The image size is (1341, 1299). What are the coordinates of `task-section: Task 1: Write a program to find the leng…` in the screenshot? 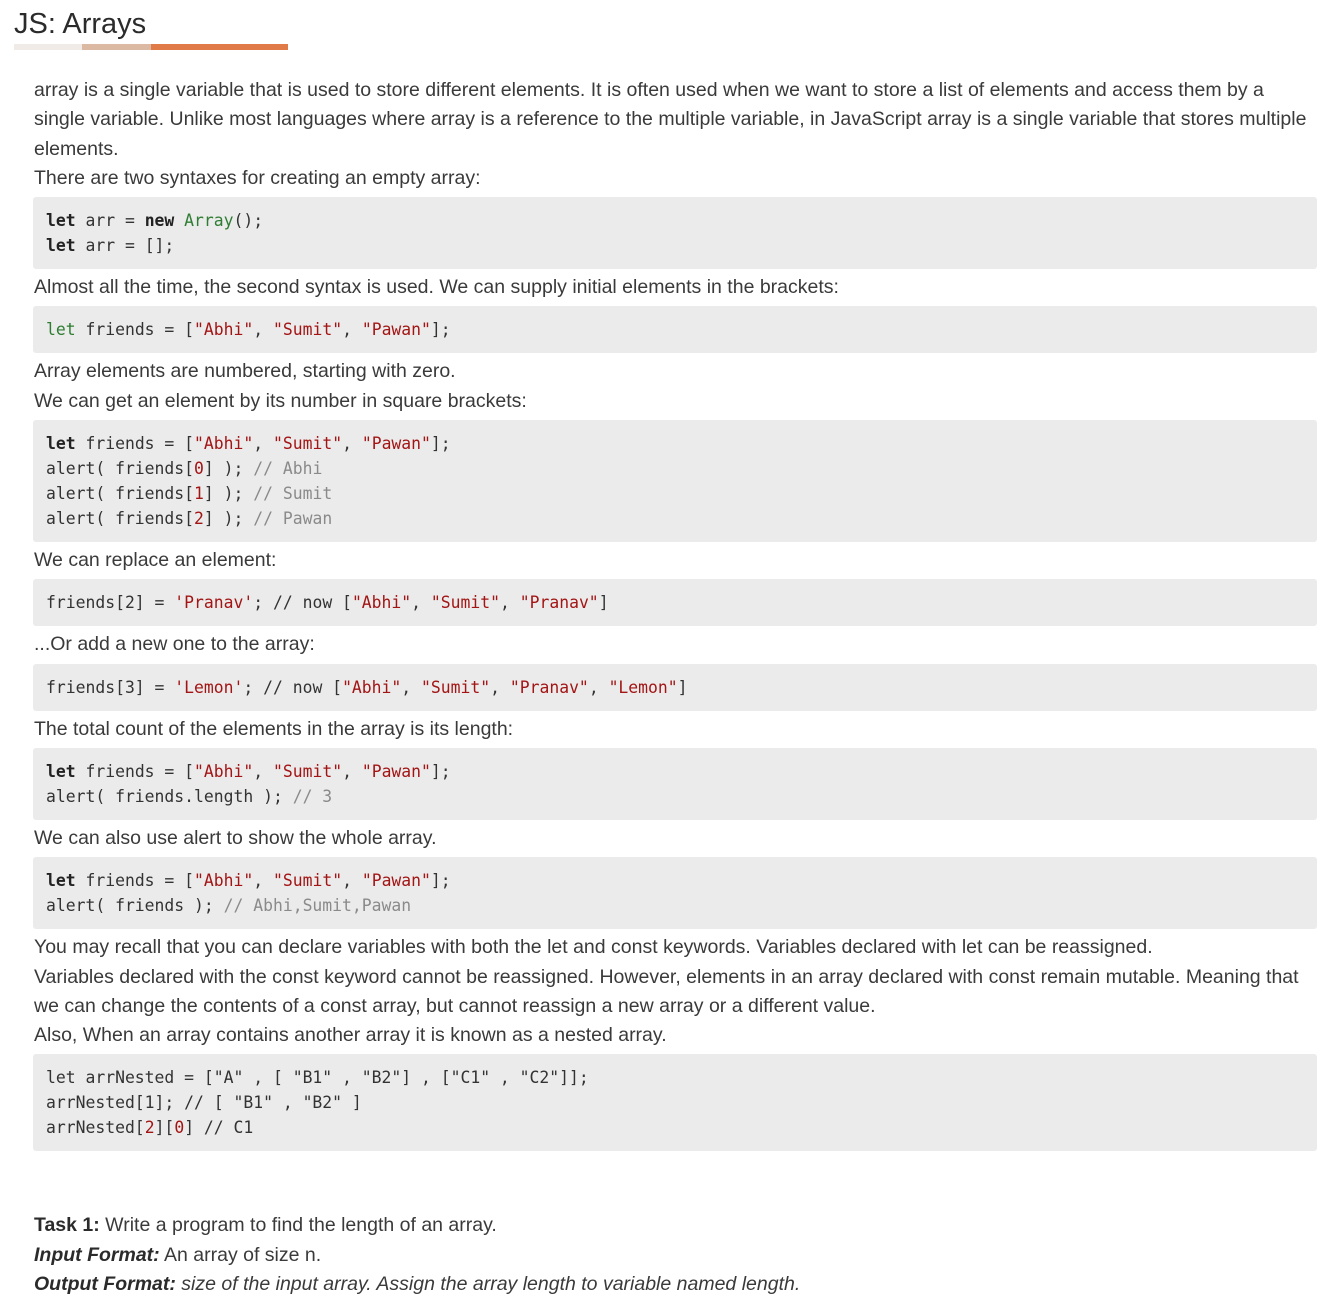 It's located at (675, 1255).